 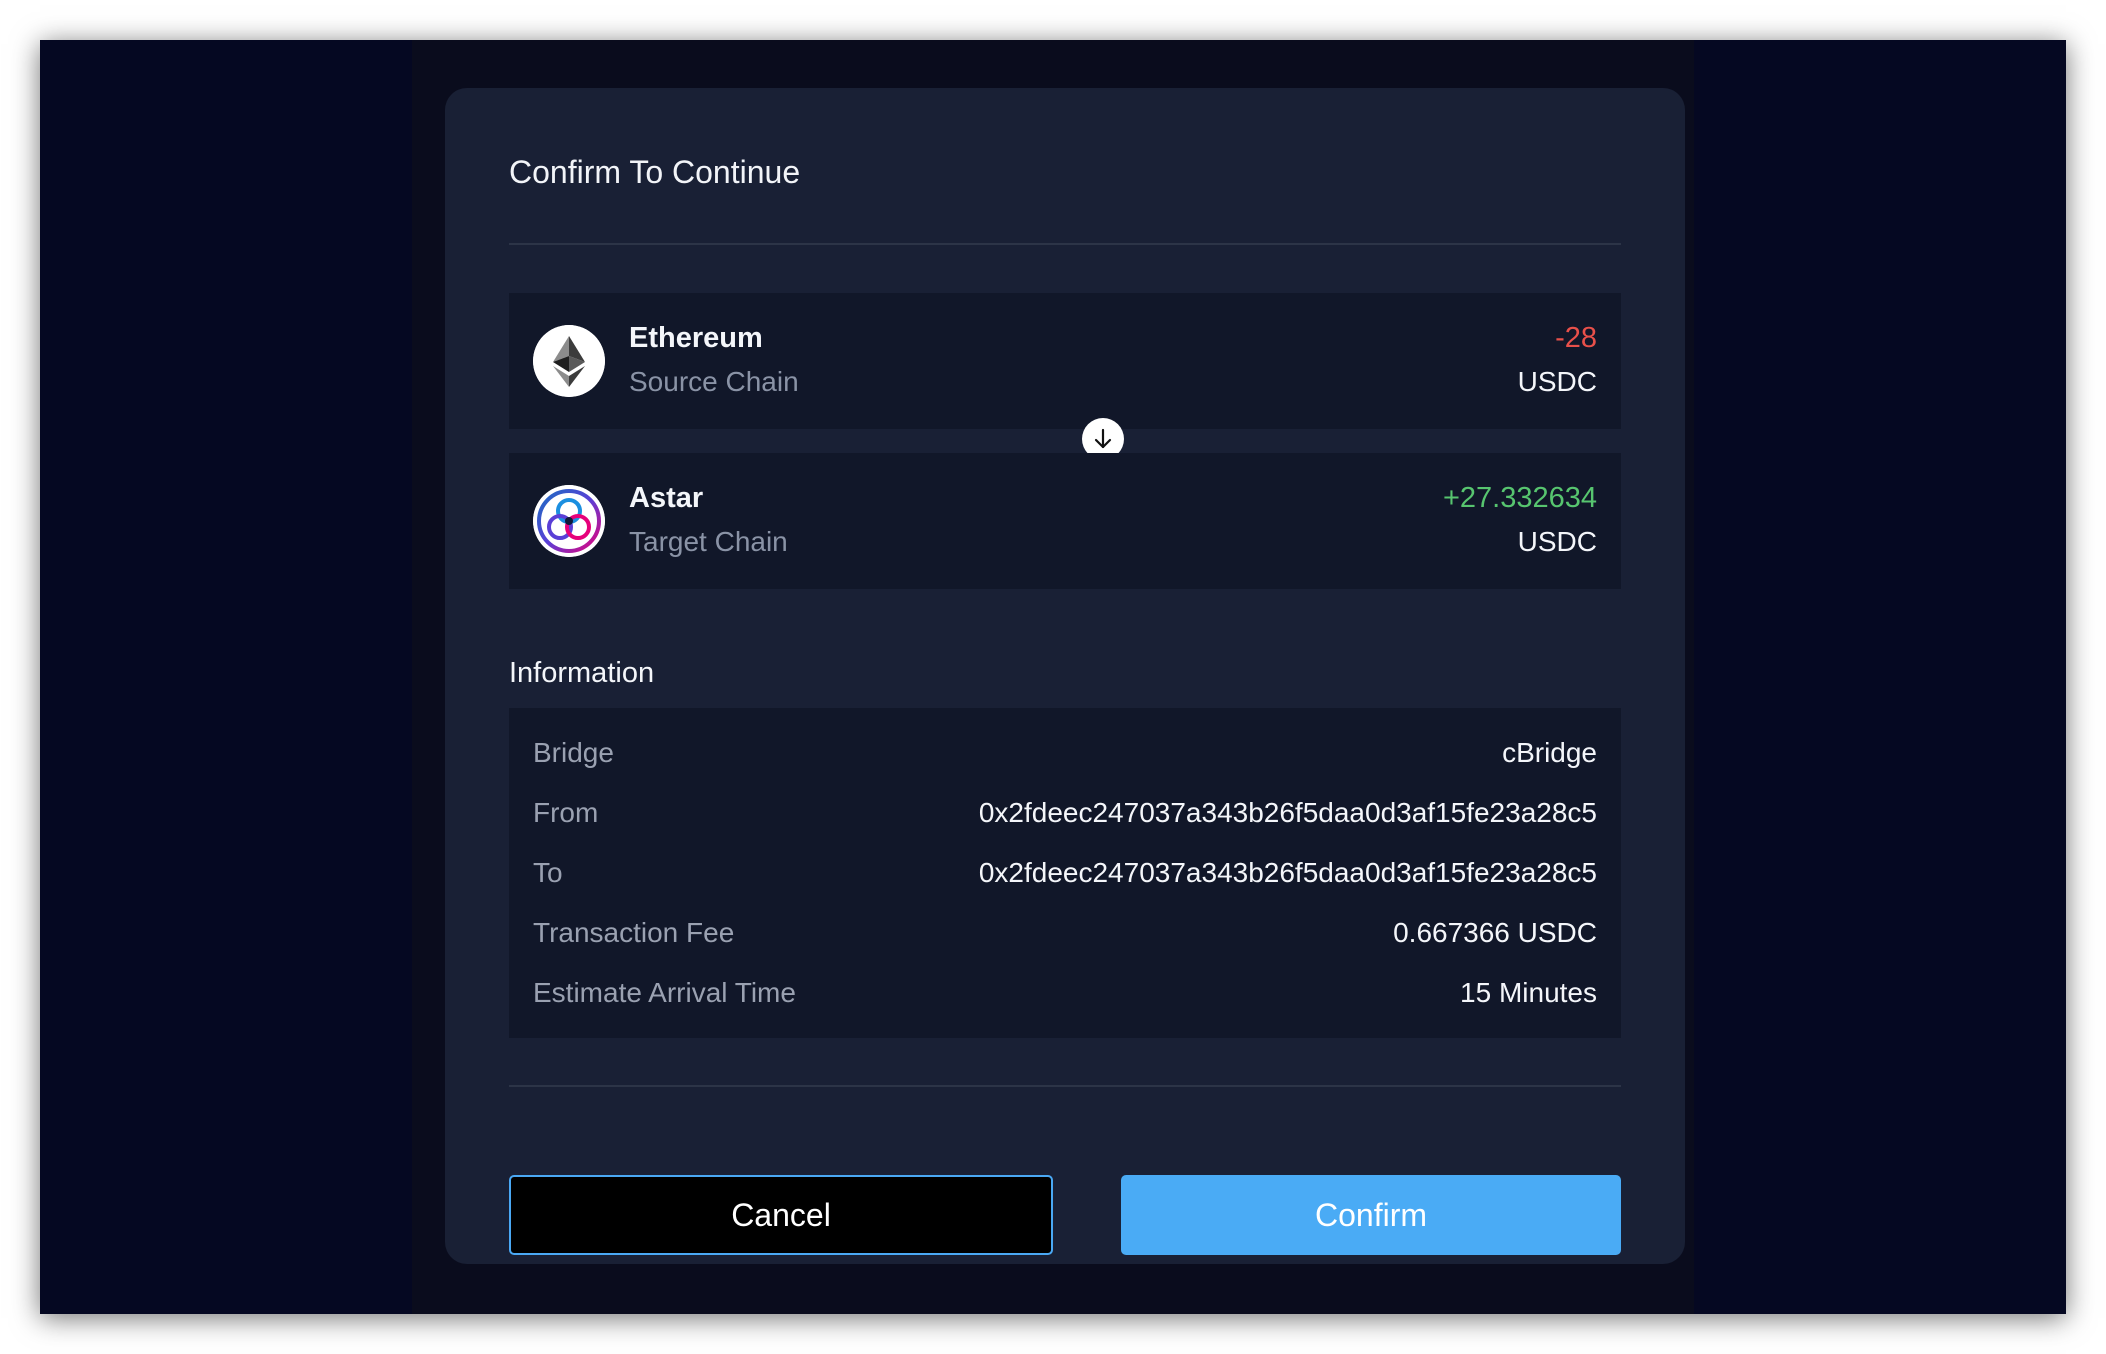 What do you see at coordinates (714, 381) in the screenshot?
I see `source-chain-label: Source Chain` at bounding box center [714, 381].